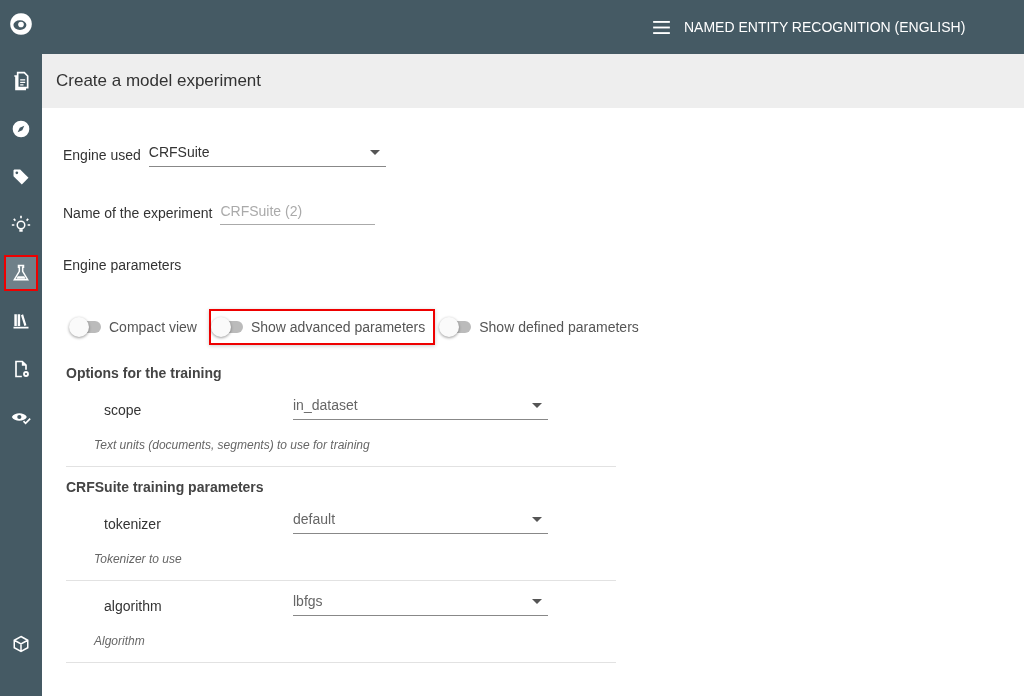 Image resolution: width=1024 pixels, height=696 pixels. I want to click on parameter-select: default, so click(420, 521).